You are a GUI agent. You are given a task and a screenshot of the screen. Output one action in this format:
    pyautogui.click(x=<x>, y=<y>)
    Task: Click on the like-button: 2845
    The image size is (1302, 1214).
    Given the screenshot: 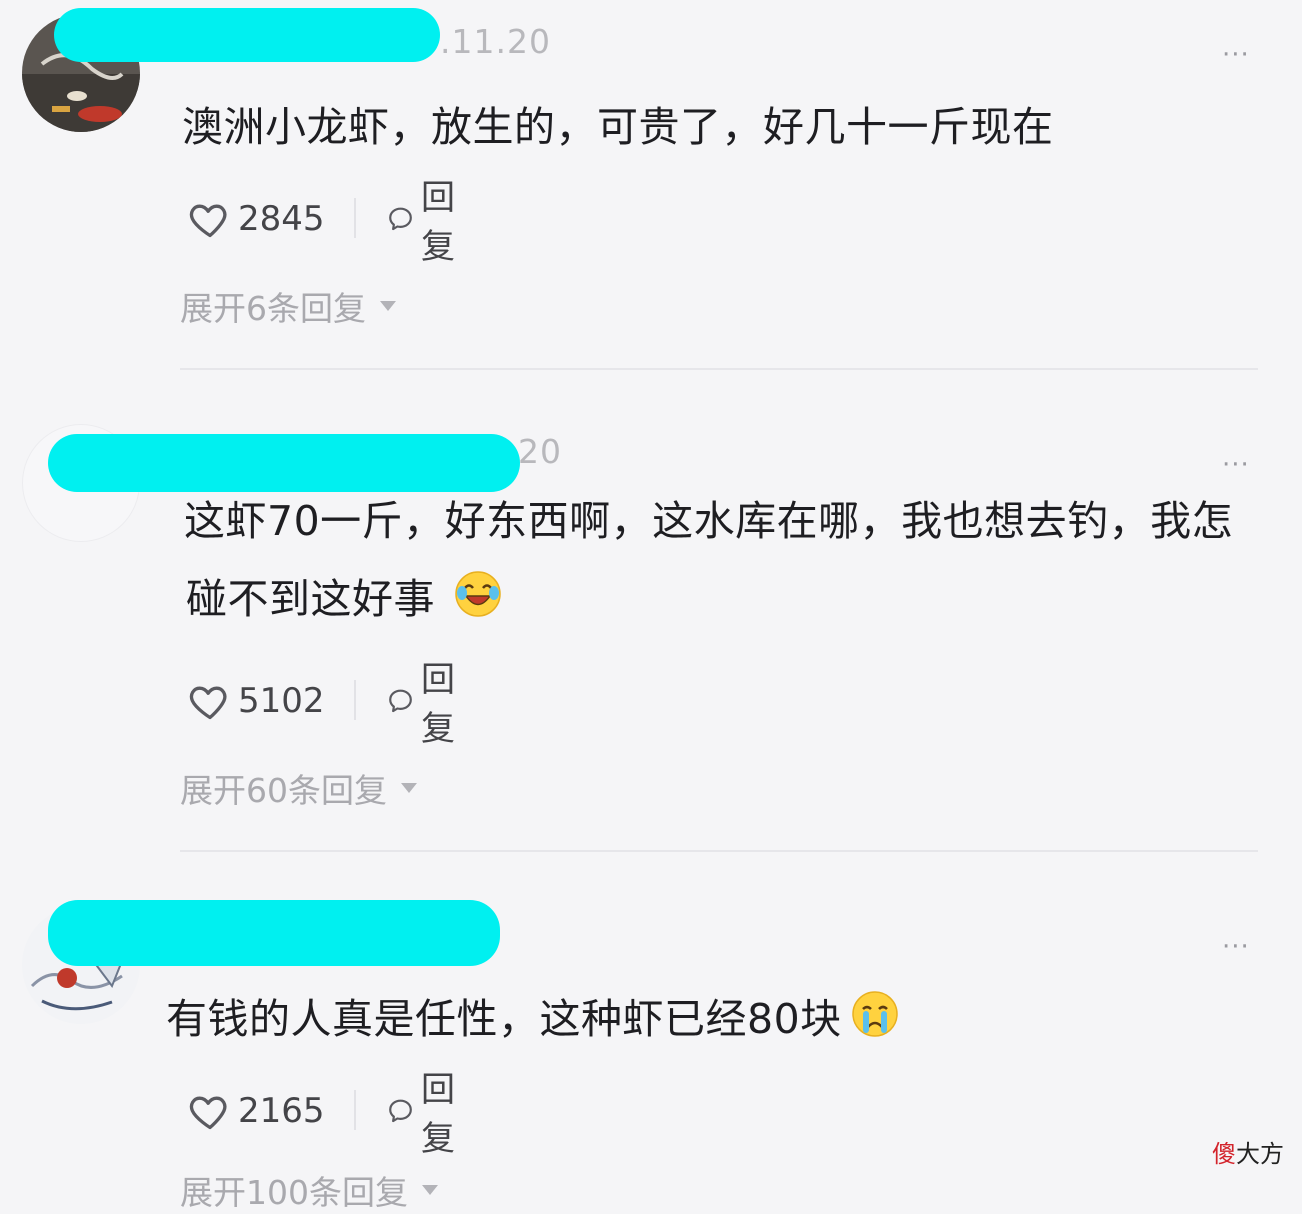 What is the action you would take?
    pyautogui.click(x=256, y=219)
    